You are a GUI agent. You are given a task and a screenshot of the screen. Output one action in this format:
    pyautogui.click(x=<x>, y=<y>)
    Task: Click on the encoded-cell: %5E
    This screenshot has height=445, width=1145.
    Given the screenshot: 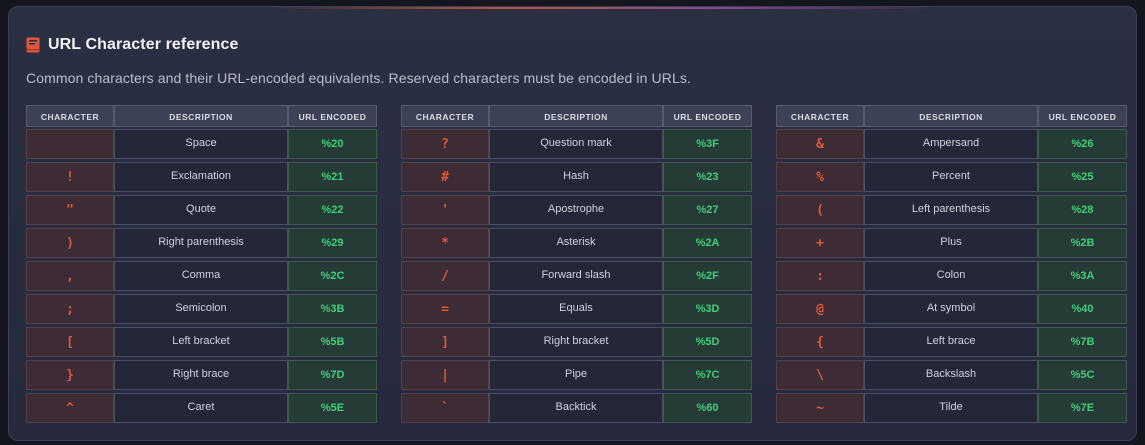 What is the action you would take?
    pyautogui.click(x=332, y=408)
    